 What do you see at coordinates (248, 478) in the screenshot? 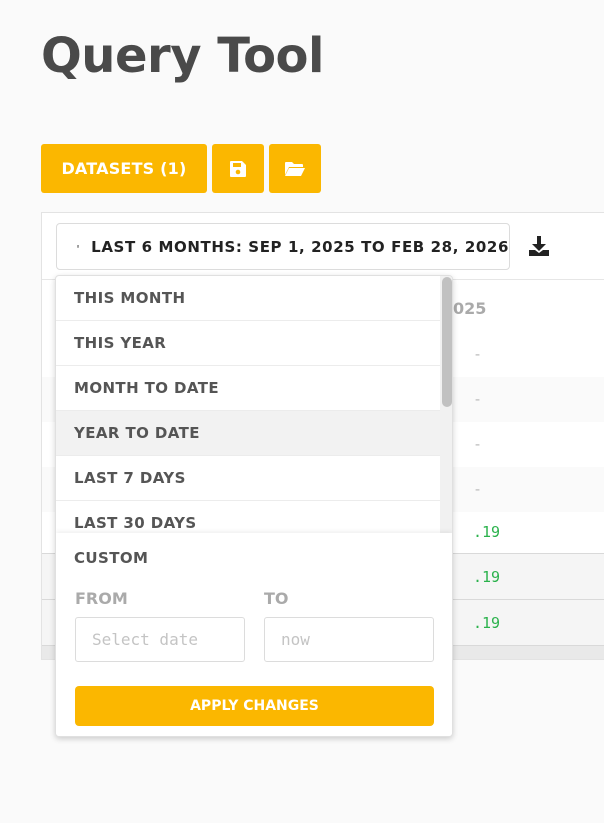
I see `option-last-7-days: LAST 7 DAYS` at bounding box center [248, 478].